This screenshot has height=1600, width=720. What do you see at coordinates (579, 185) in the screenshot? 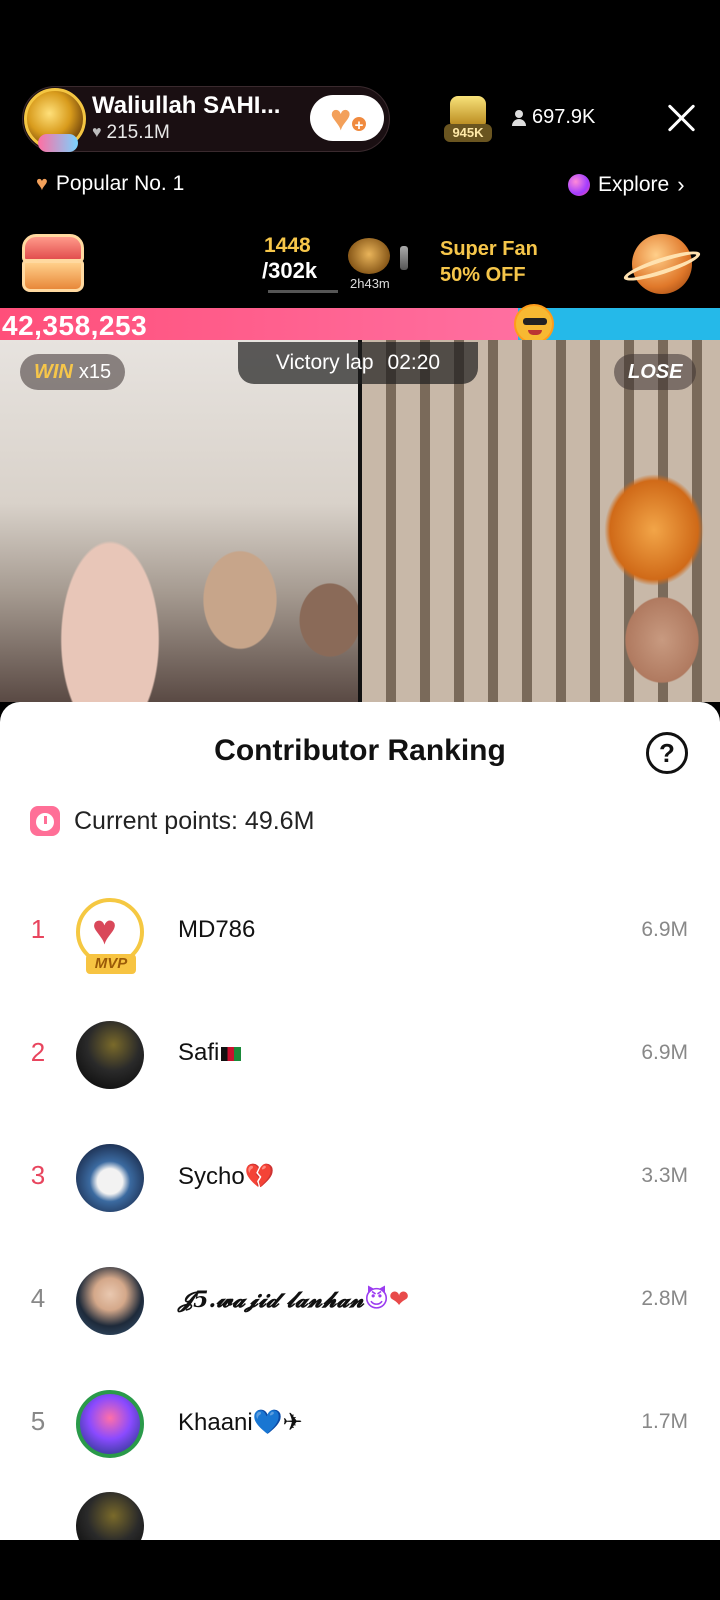
I see `explore-icon` at bounding box center [579, 185].